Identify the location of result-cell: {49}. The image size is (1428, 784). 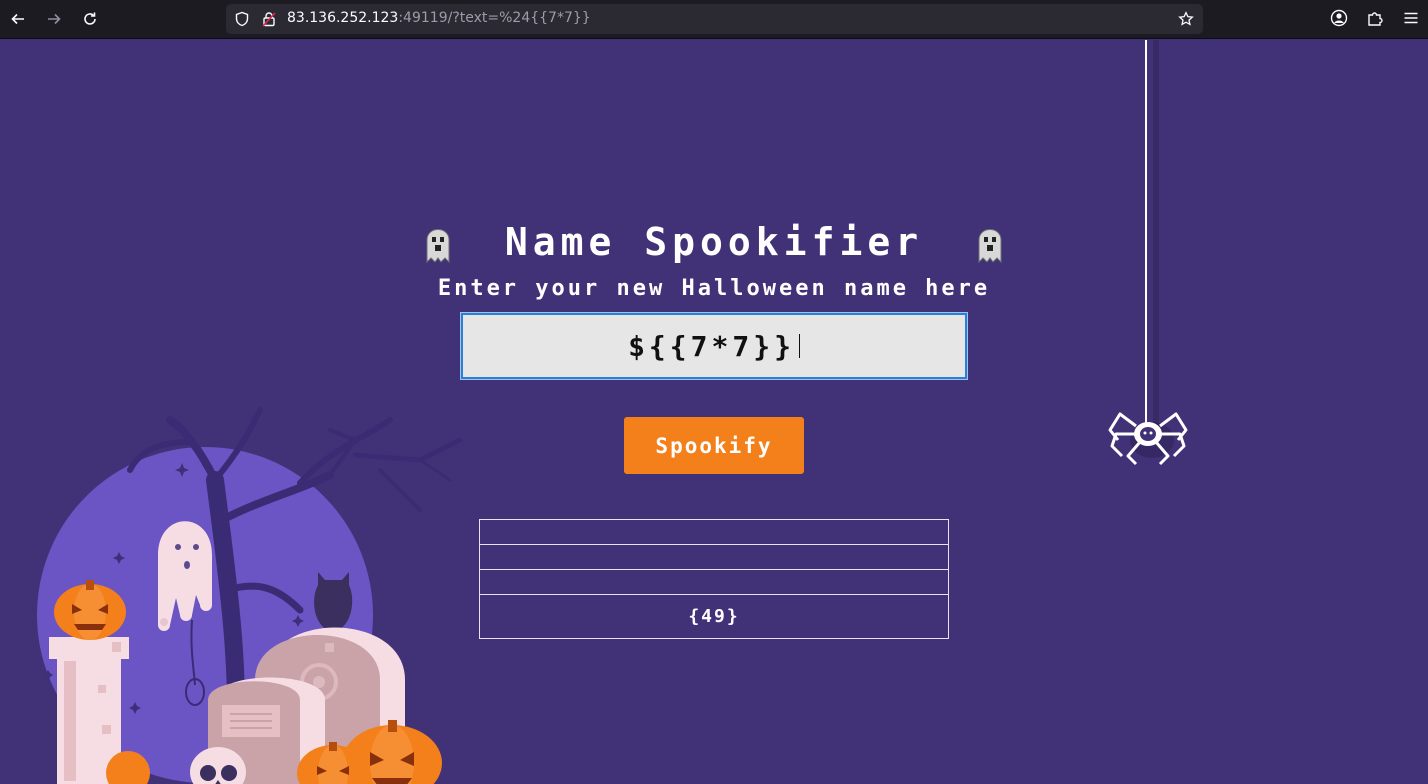
(714, 616).